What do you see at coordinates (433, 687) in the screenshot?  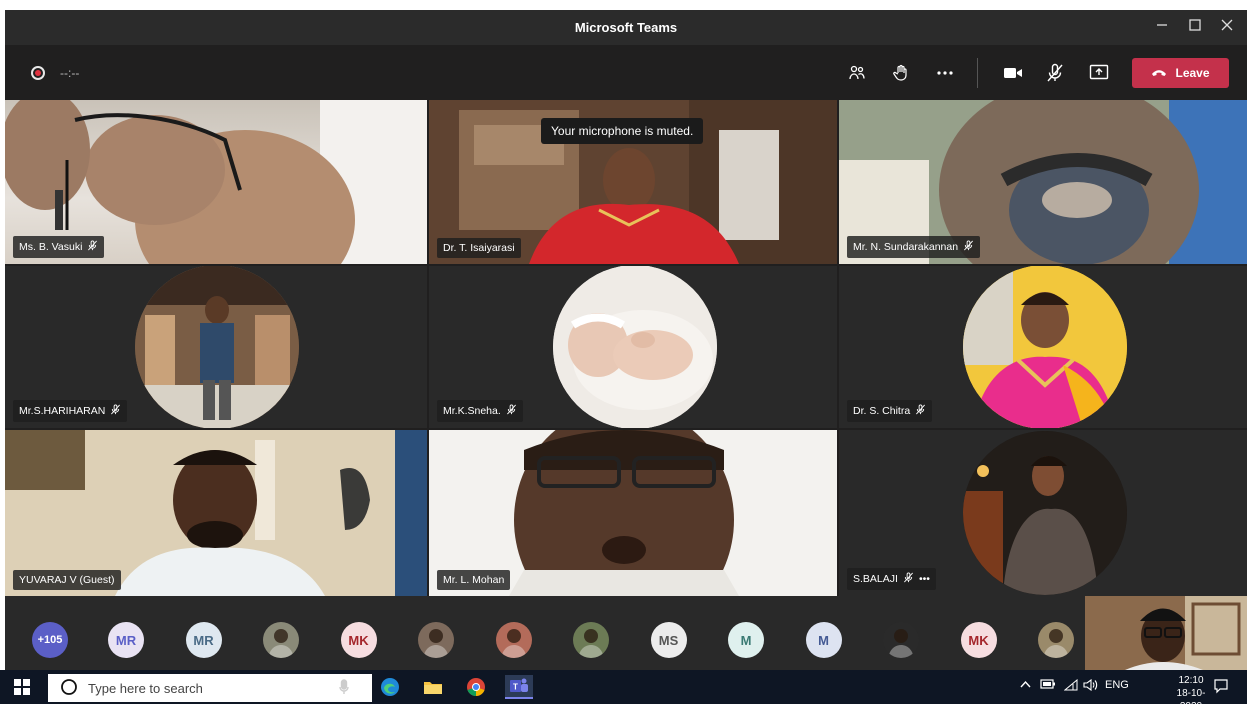 I see `file-explorer-icon` at bounding box center [433, 687].